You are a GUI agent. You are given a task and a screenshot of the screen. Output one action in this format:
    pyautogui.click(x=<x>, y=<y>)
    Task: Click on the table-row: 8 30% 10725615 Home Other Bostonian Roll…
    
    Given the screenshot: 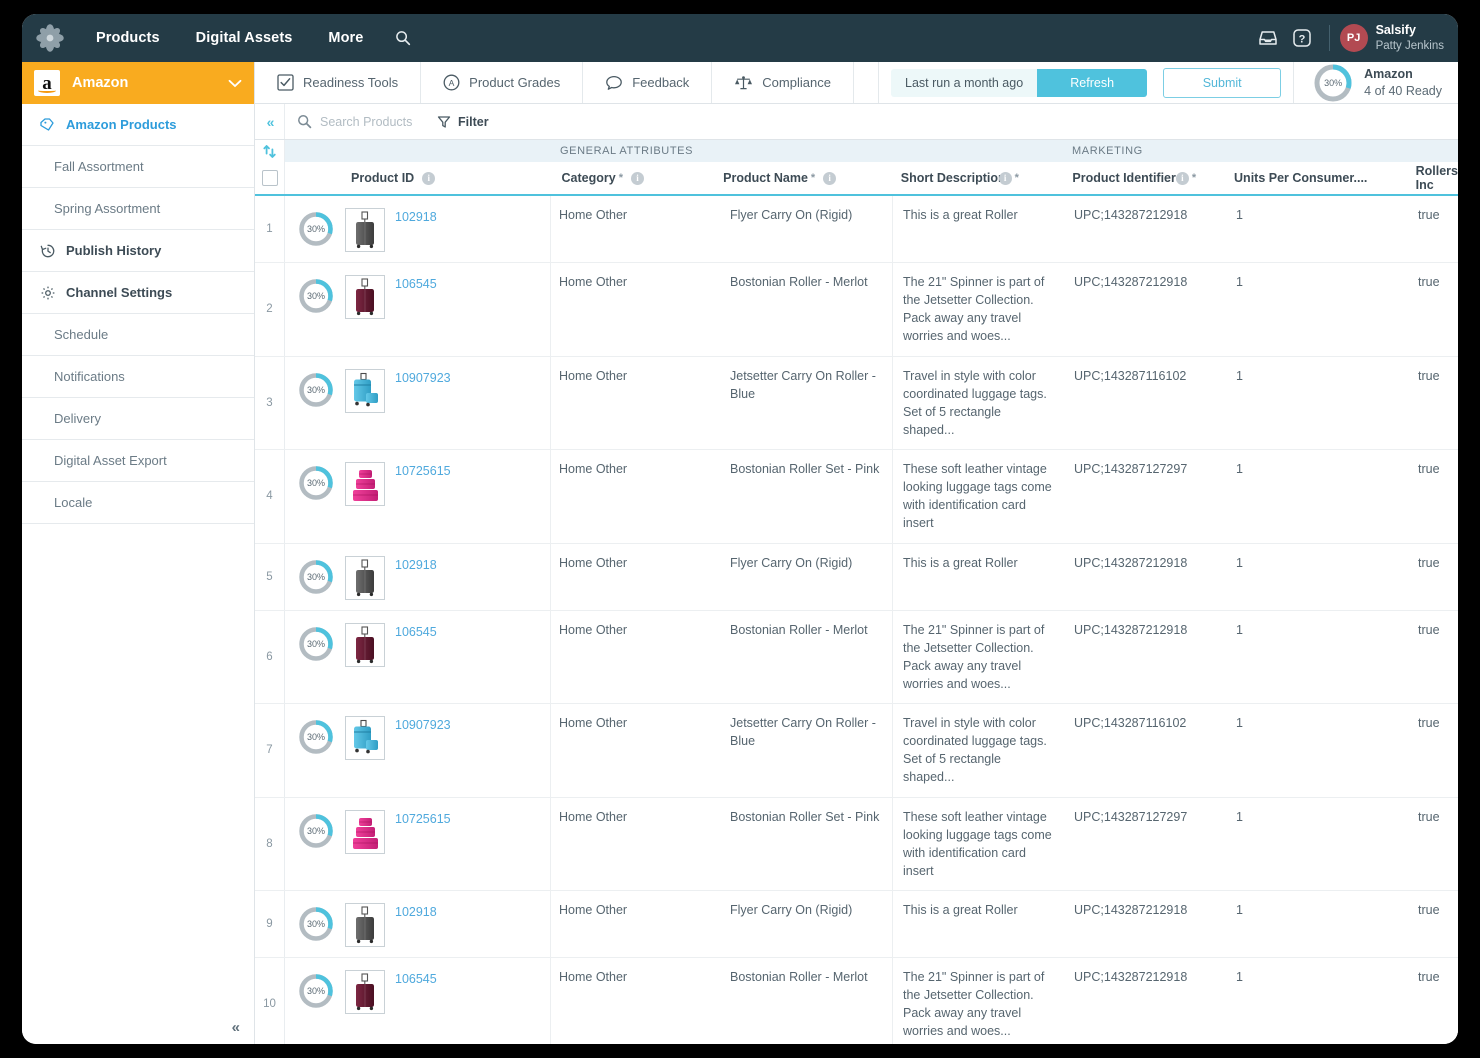 What is the action you would take?
    pyautogui.click(x=856, y=844)
    